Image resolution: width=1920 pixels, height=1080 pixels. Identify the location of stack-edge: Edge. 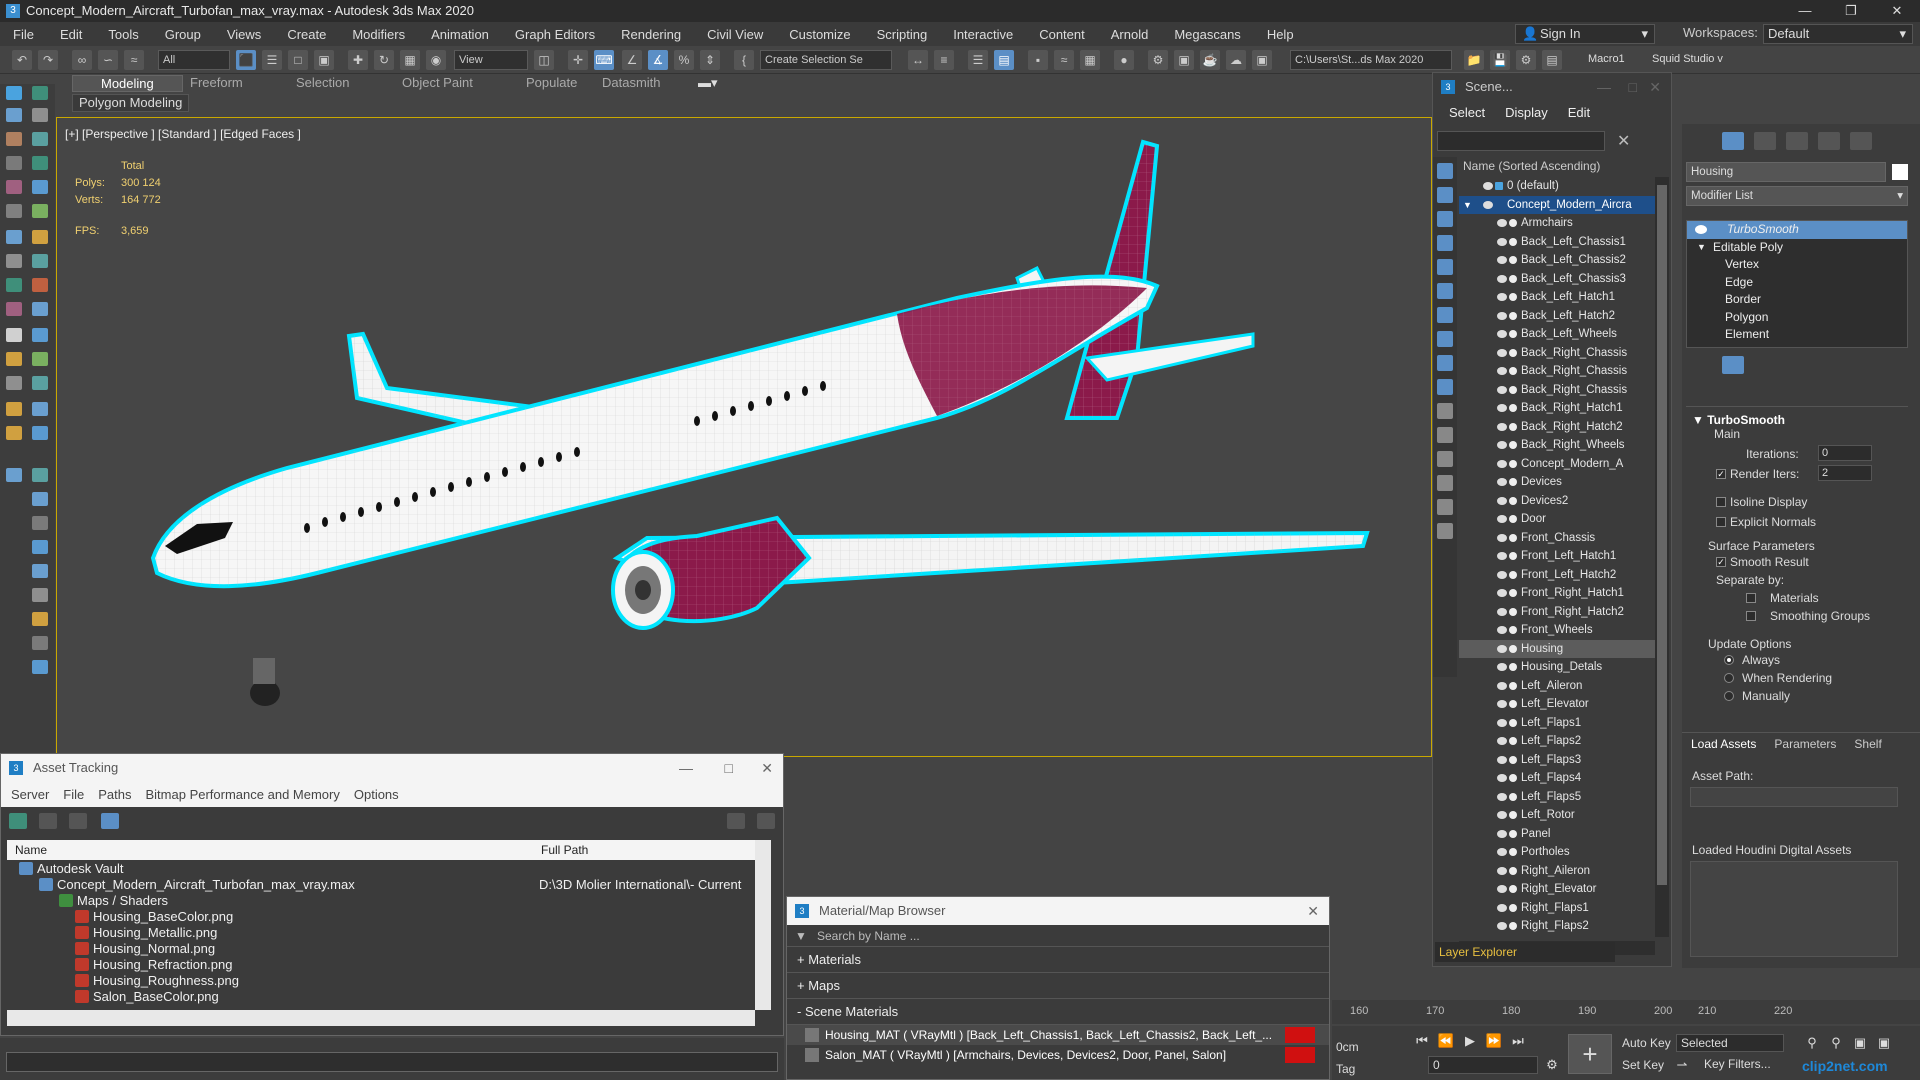
(1797, 283).